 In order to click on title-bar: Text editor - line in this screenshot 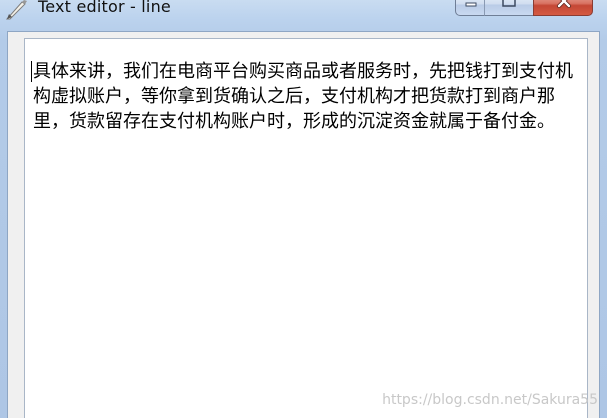, I will do `click(303, 11)`.